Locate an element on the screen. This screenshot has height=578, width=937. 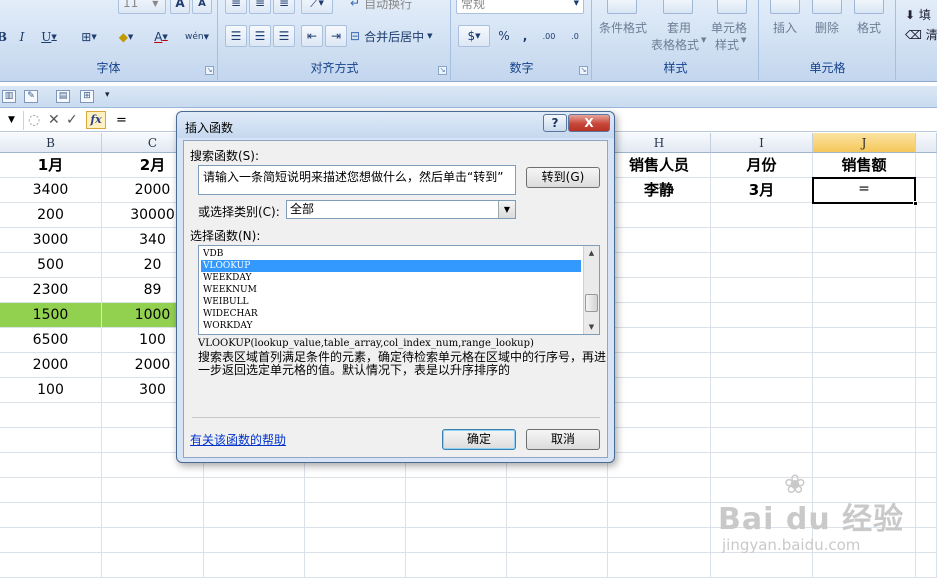
enter-check-icon: ✓ is located at coordinates (72, 120).